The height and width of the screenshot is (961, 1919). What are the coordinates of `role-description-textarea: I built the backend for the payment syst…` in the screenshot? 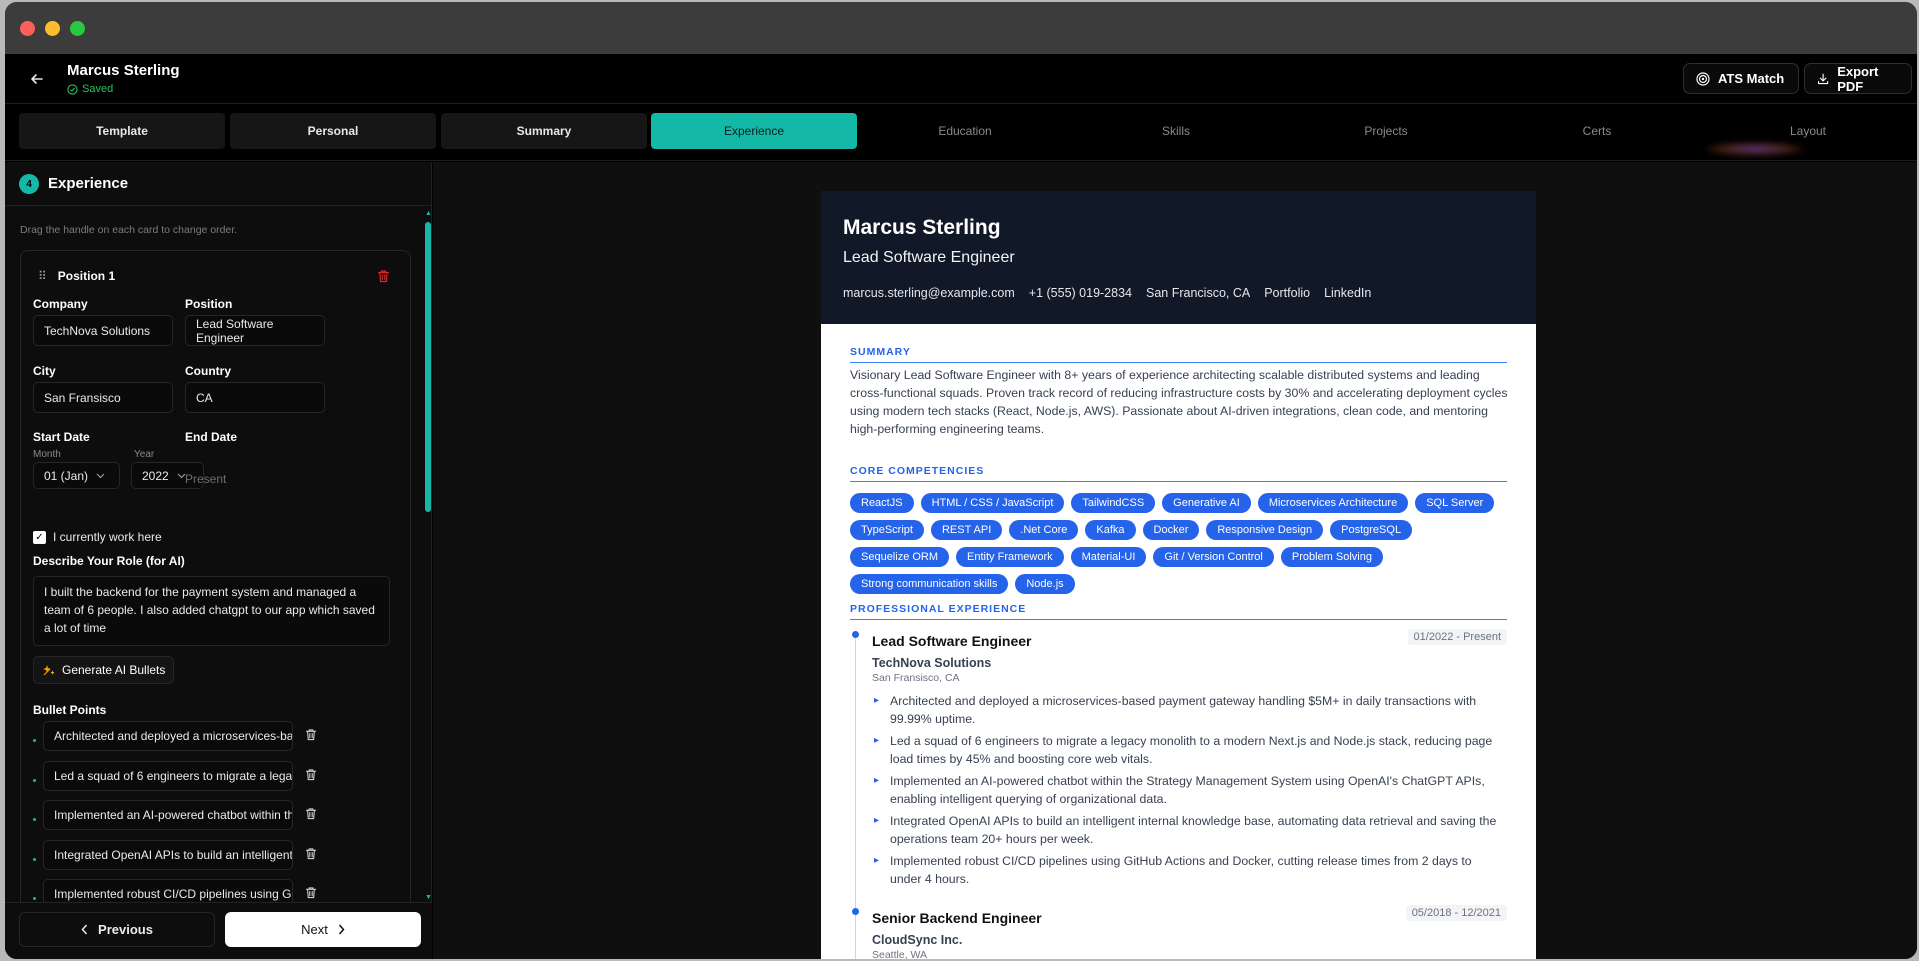 It's located at (211, 611).